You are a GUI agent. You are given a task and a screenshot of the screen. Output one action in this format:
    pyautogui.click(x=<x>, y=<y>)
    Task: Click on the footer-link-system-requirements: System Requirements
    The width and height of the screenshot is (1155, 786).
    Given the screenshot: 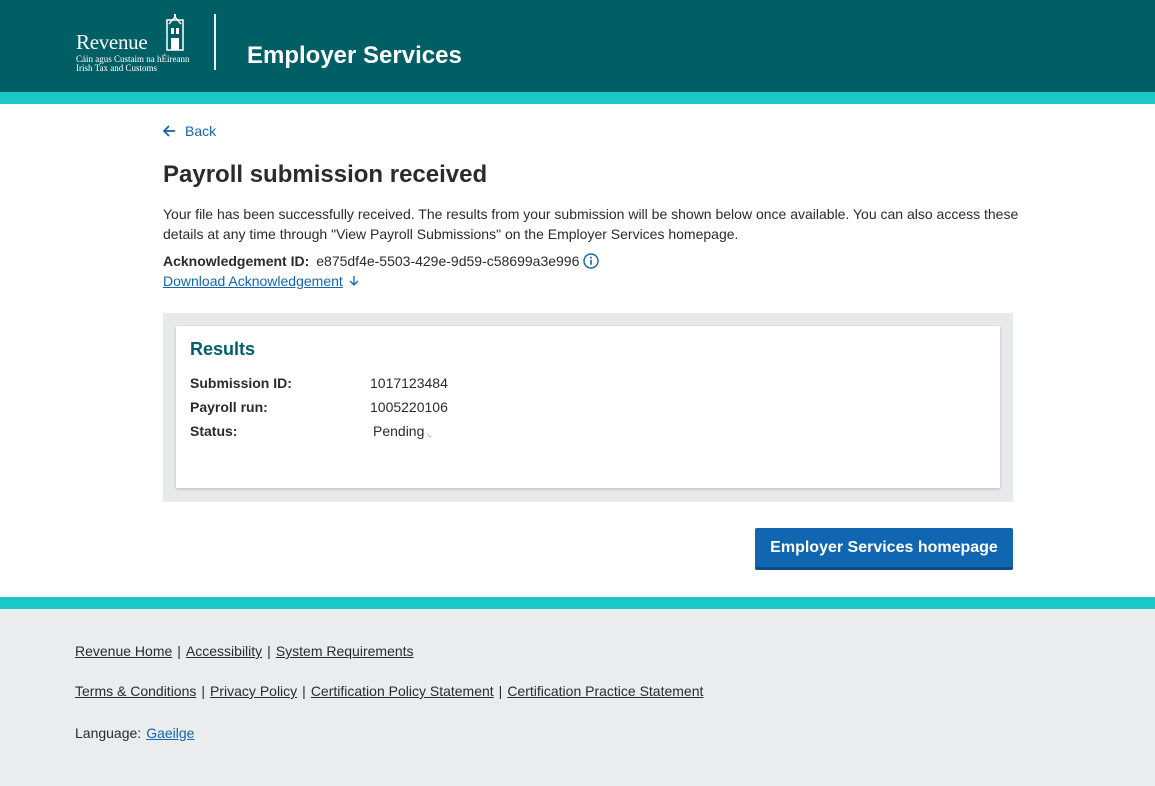 What is the action you would take?
    pyautogui.click(x=345, y=651)
    